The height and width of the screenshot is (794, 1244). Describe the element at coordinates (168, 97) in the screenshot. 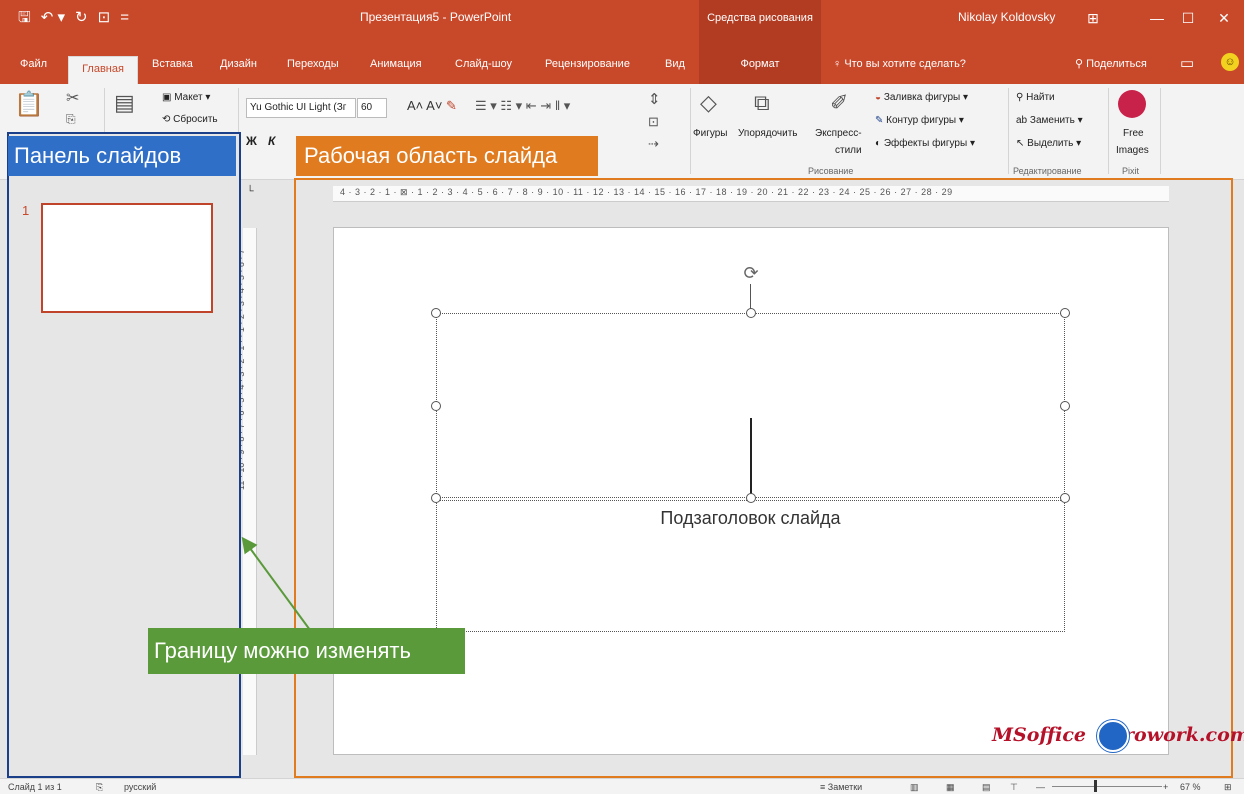

I see `layout-icon: ▣` at that location.